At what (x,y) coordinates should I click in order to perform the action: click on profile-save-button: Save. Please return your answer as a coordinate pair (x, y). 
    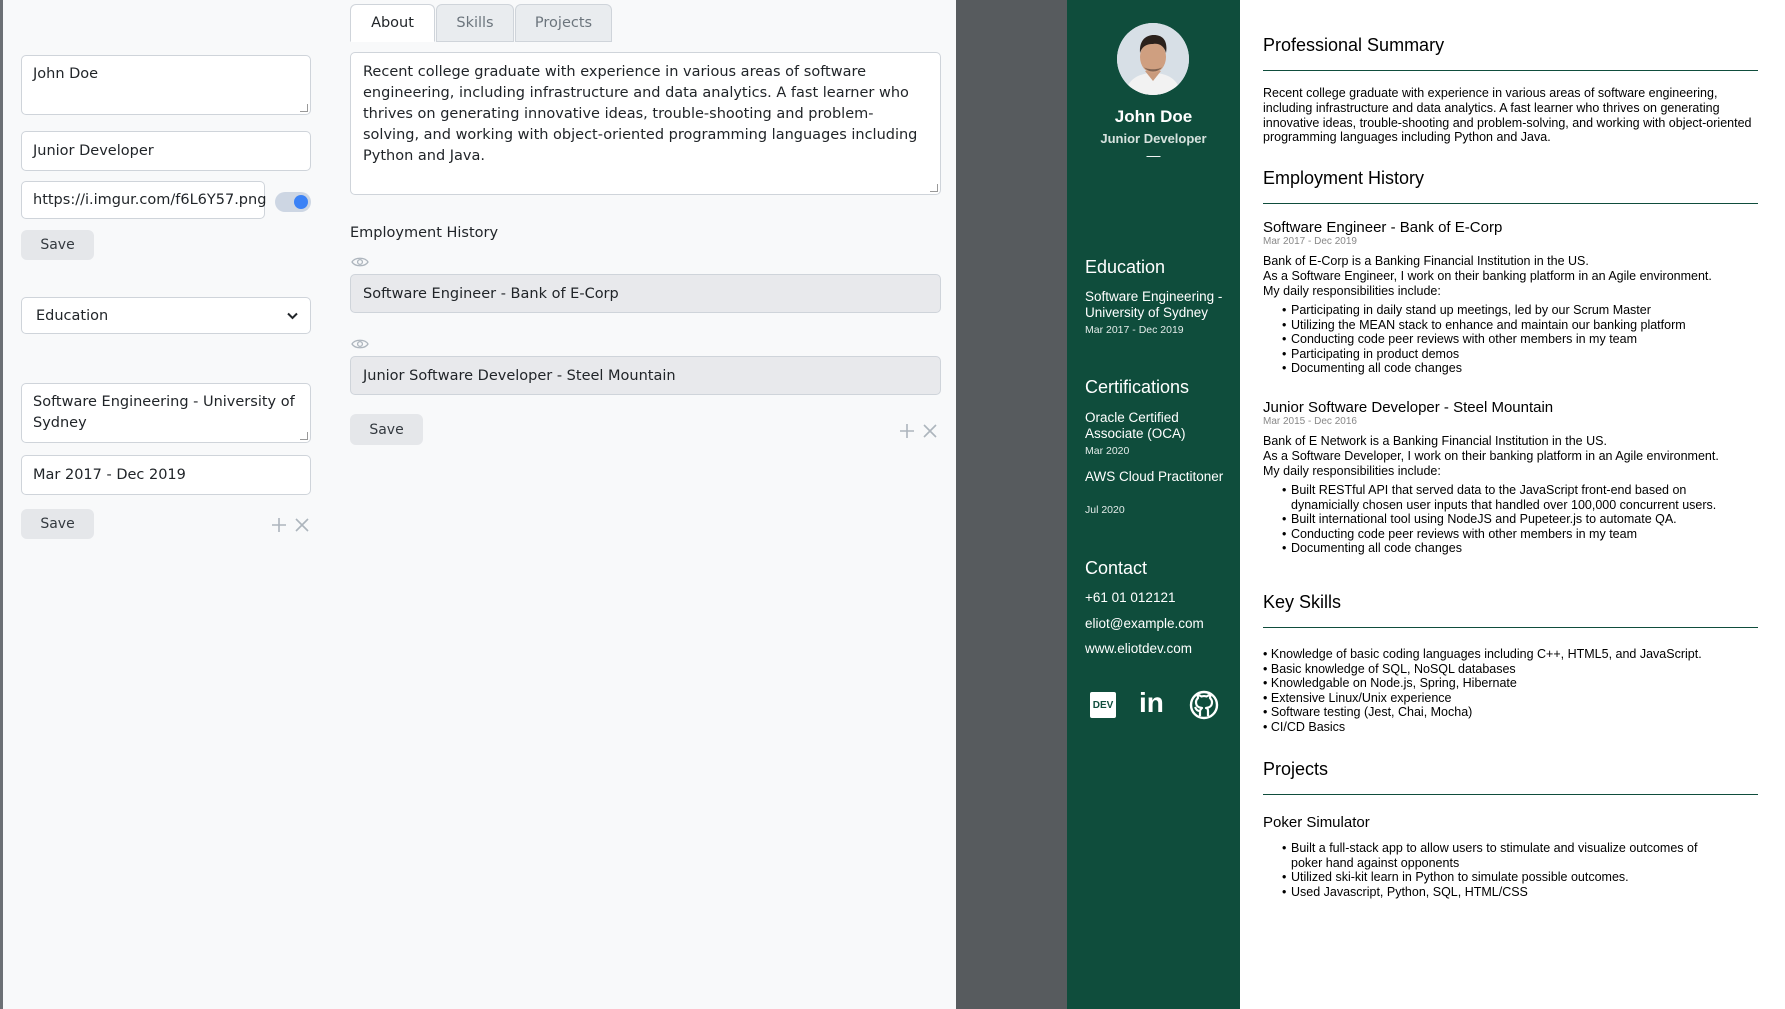
    Looking at the image, I should click on (57, 245).